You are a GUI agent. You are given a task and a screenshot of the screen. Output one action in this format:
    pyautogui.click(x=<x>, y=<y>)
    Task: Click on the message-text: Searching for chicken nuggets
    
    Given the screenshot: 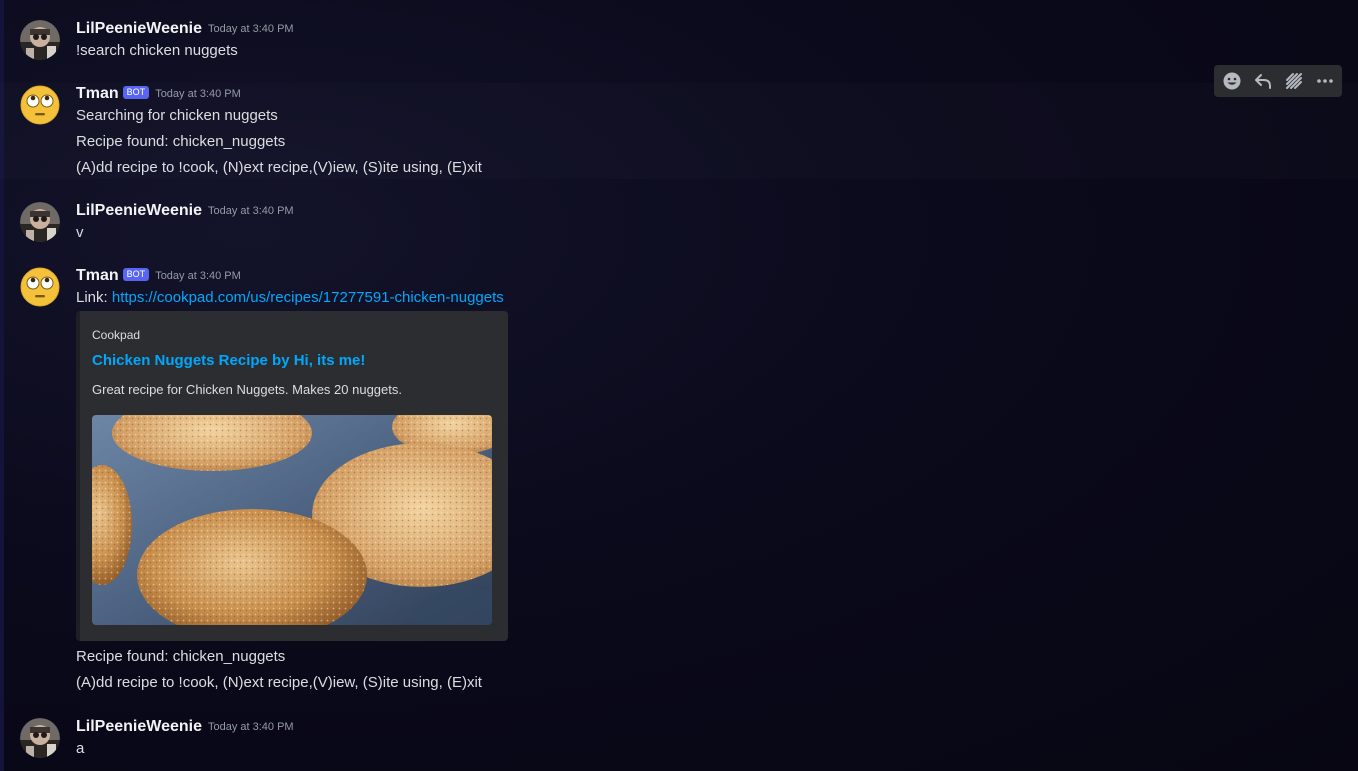 What is the action you would take?
    pyautogui.click(x=177, y=115)
    